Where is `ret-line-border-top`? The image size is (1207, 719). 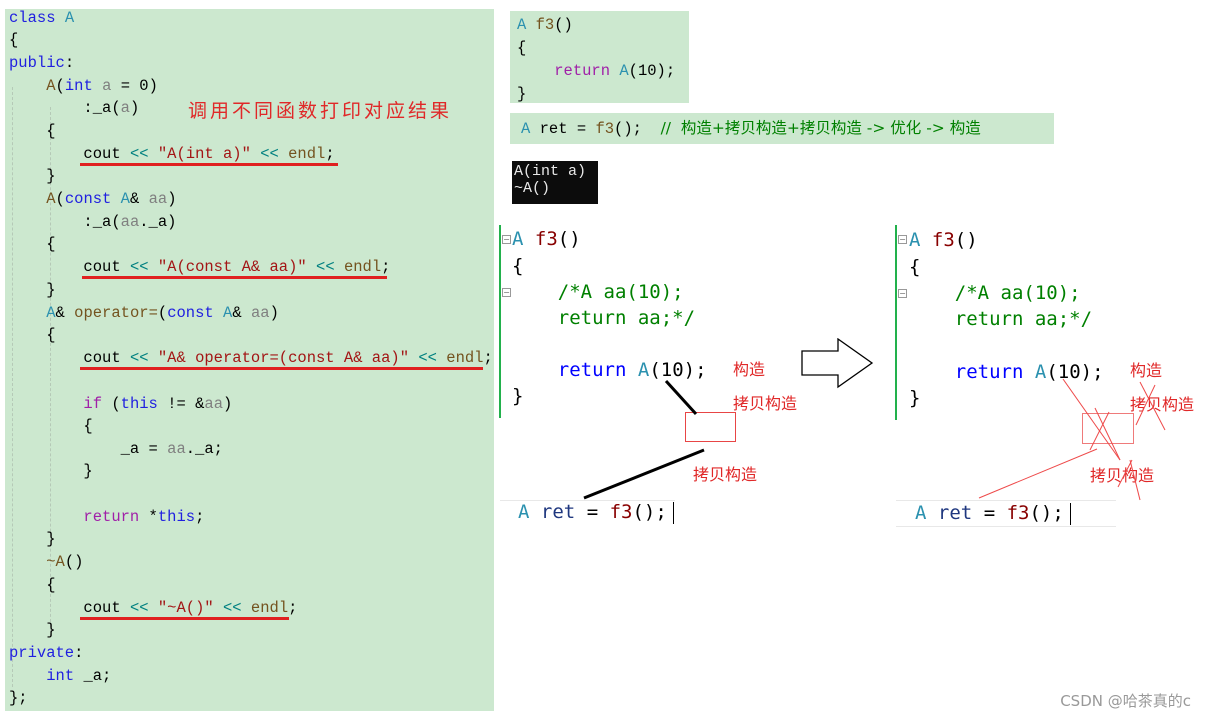 ret-line-border-top is located at coordinates (1006, 500).